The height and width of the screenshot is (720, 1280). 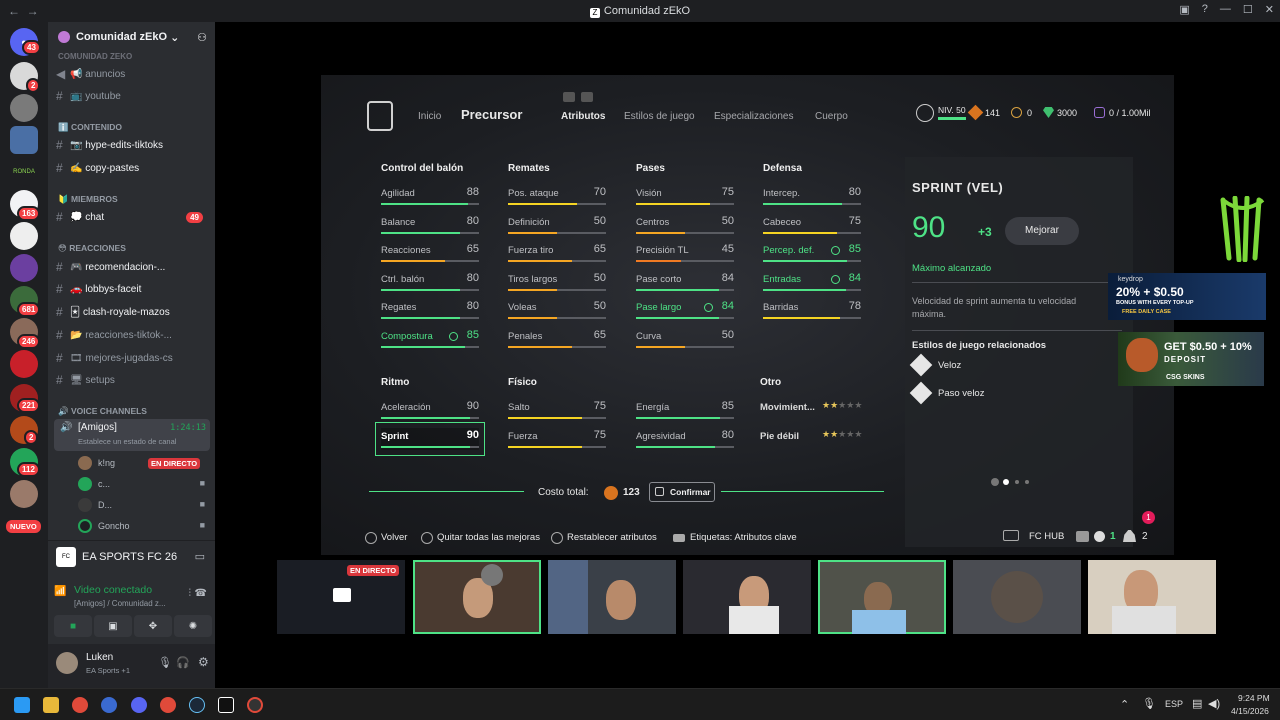 I want to click on screen-share-button: ▣, so click(x=113, y=626).